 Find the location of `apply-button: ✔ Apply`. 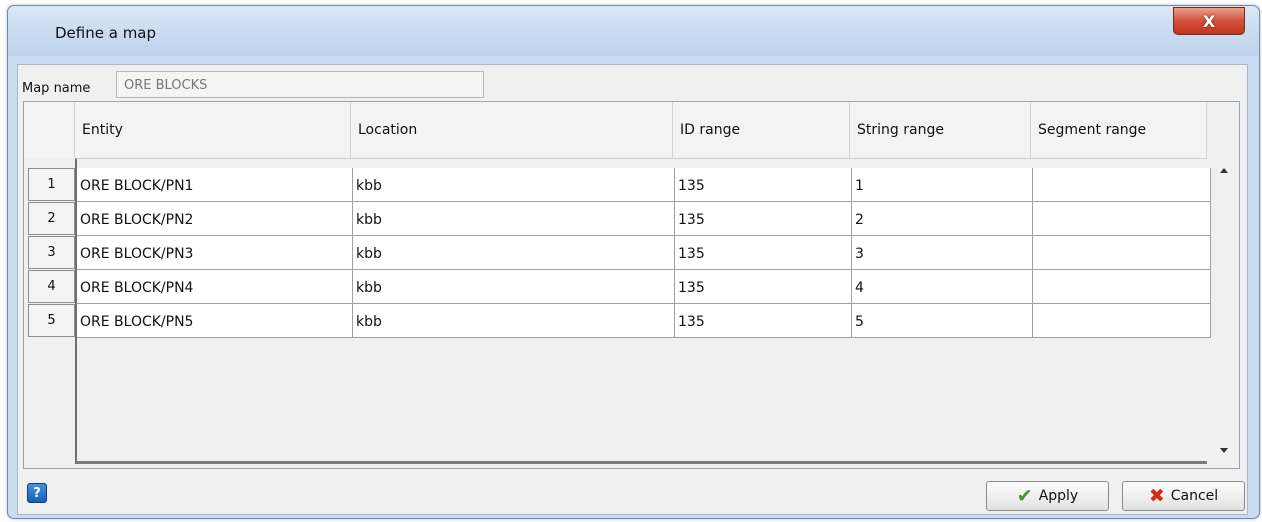

apply-button: ✔ Apply is located at coordinates (1047, 496).